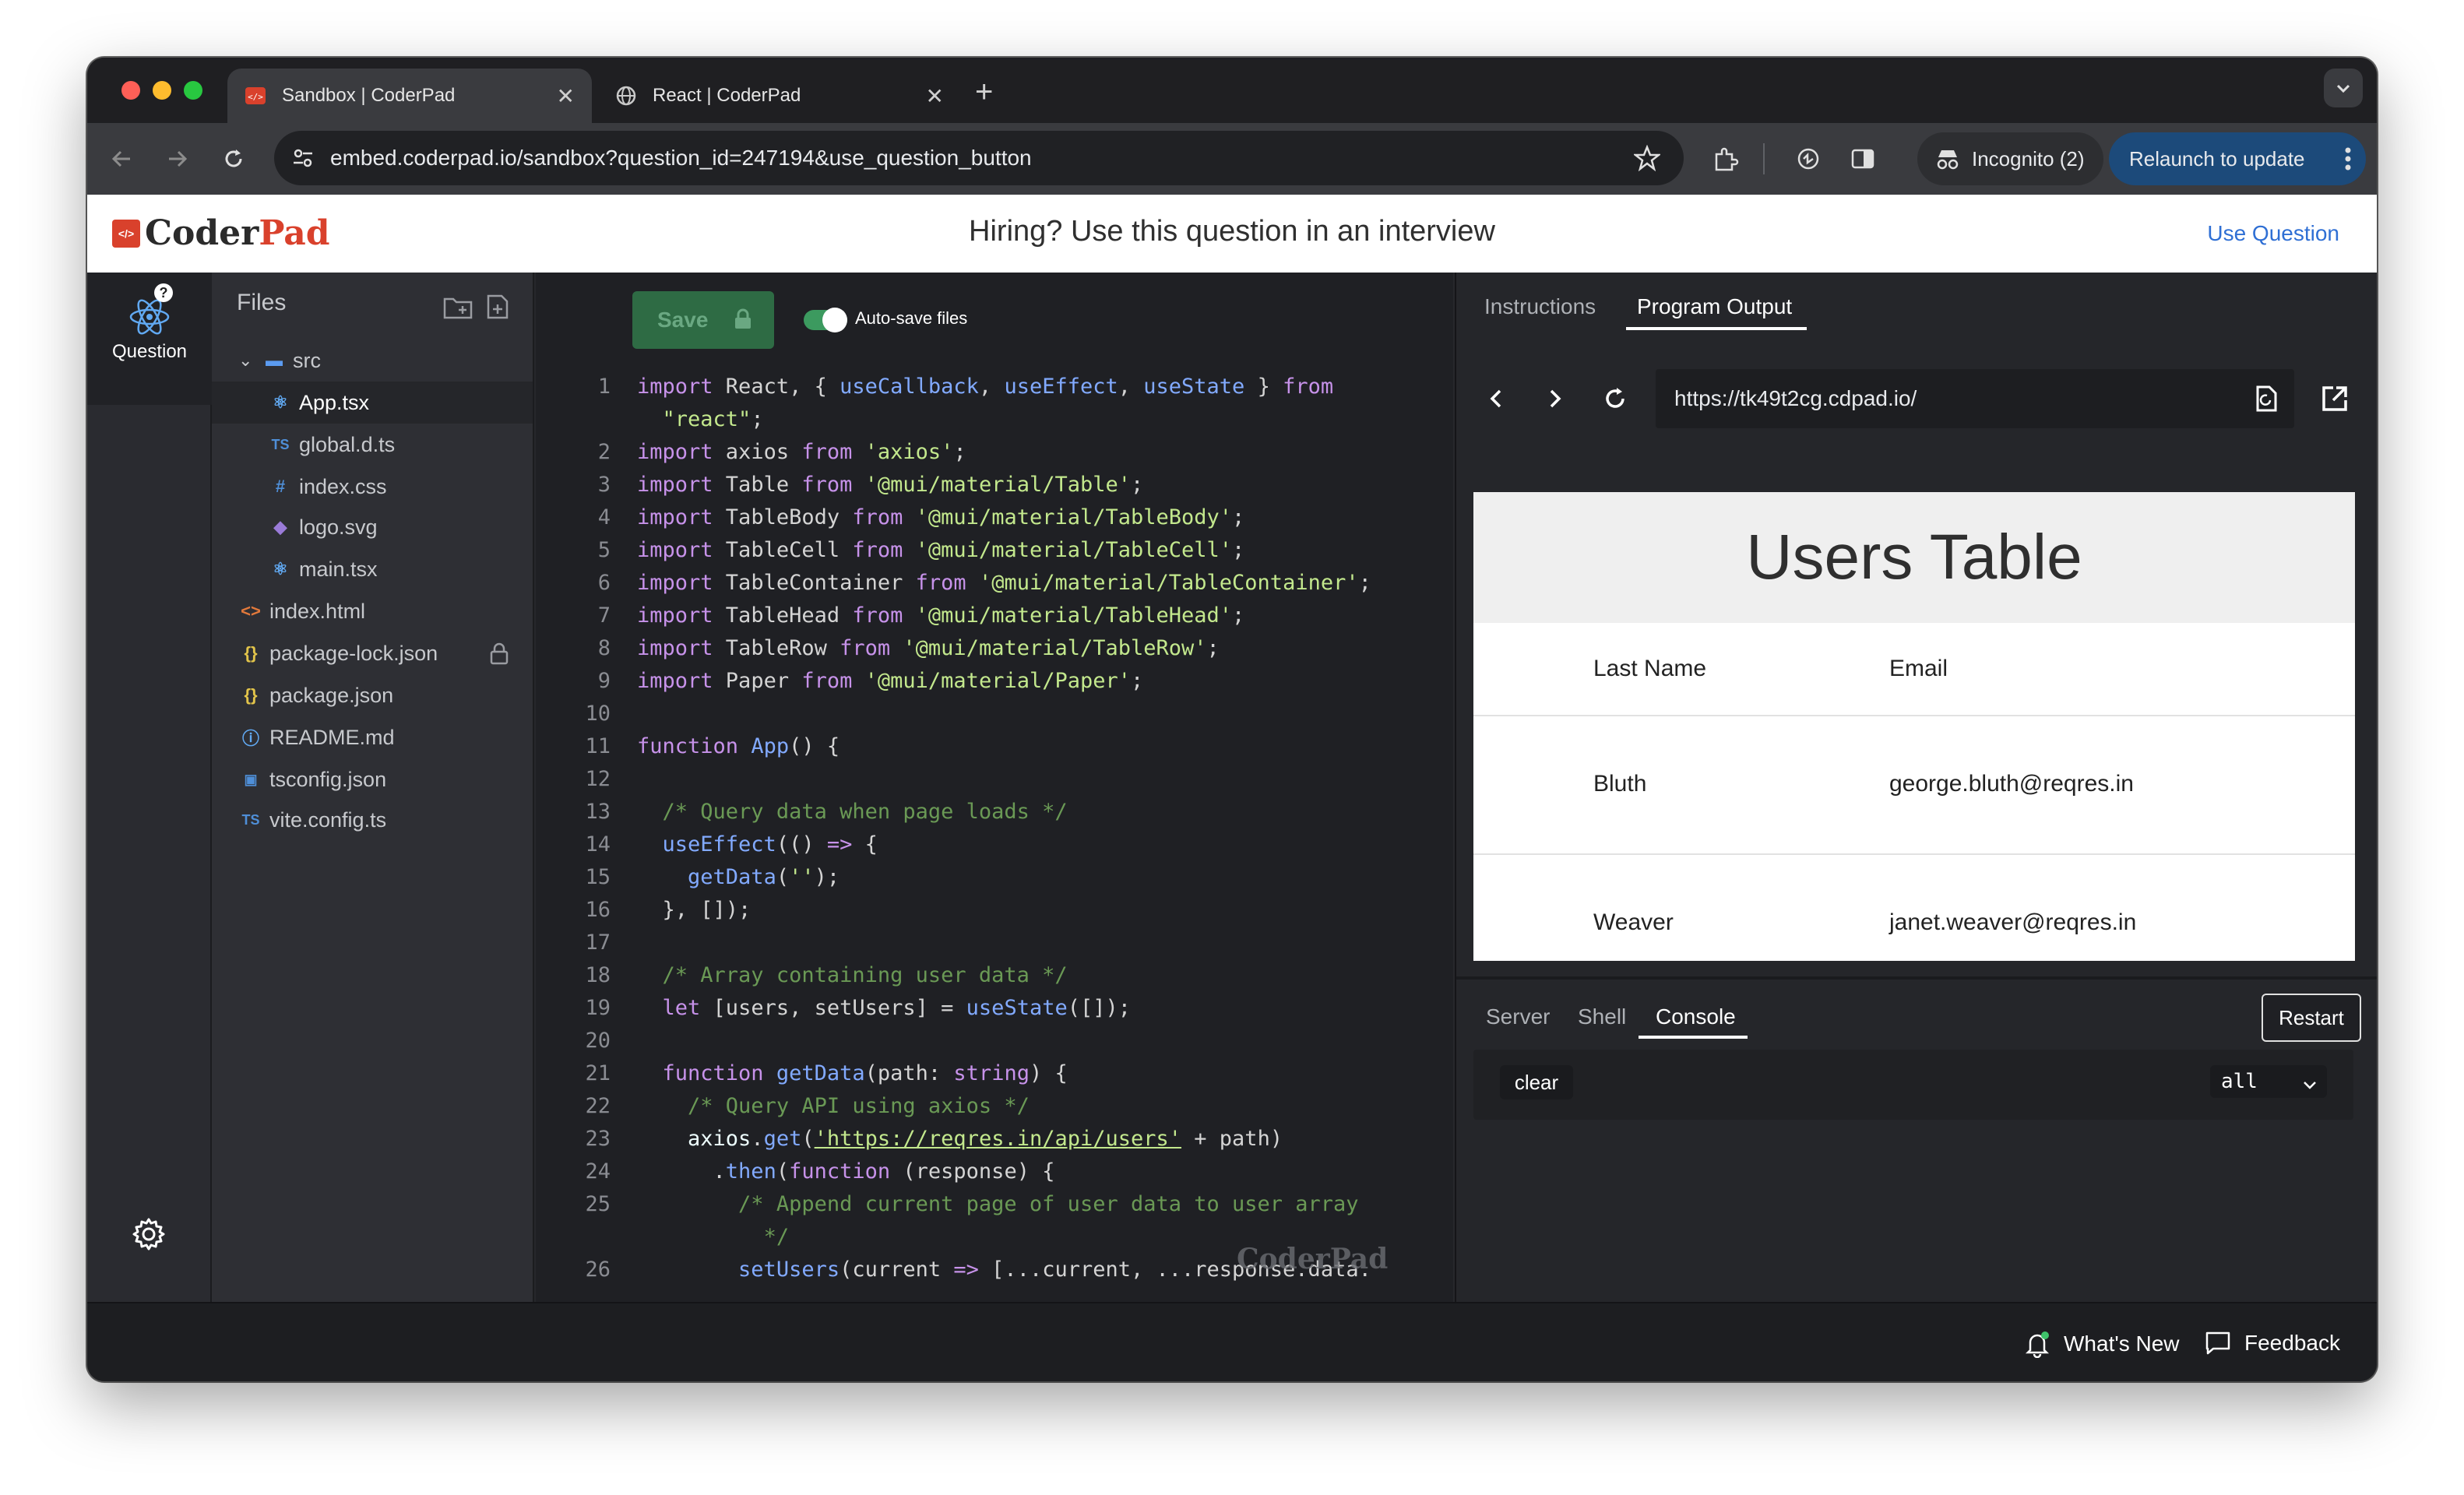  I want to click on preview-reload-icon, so click(1615, 401).